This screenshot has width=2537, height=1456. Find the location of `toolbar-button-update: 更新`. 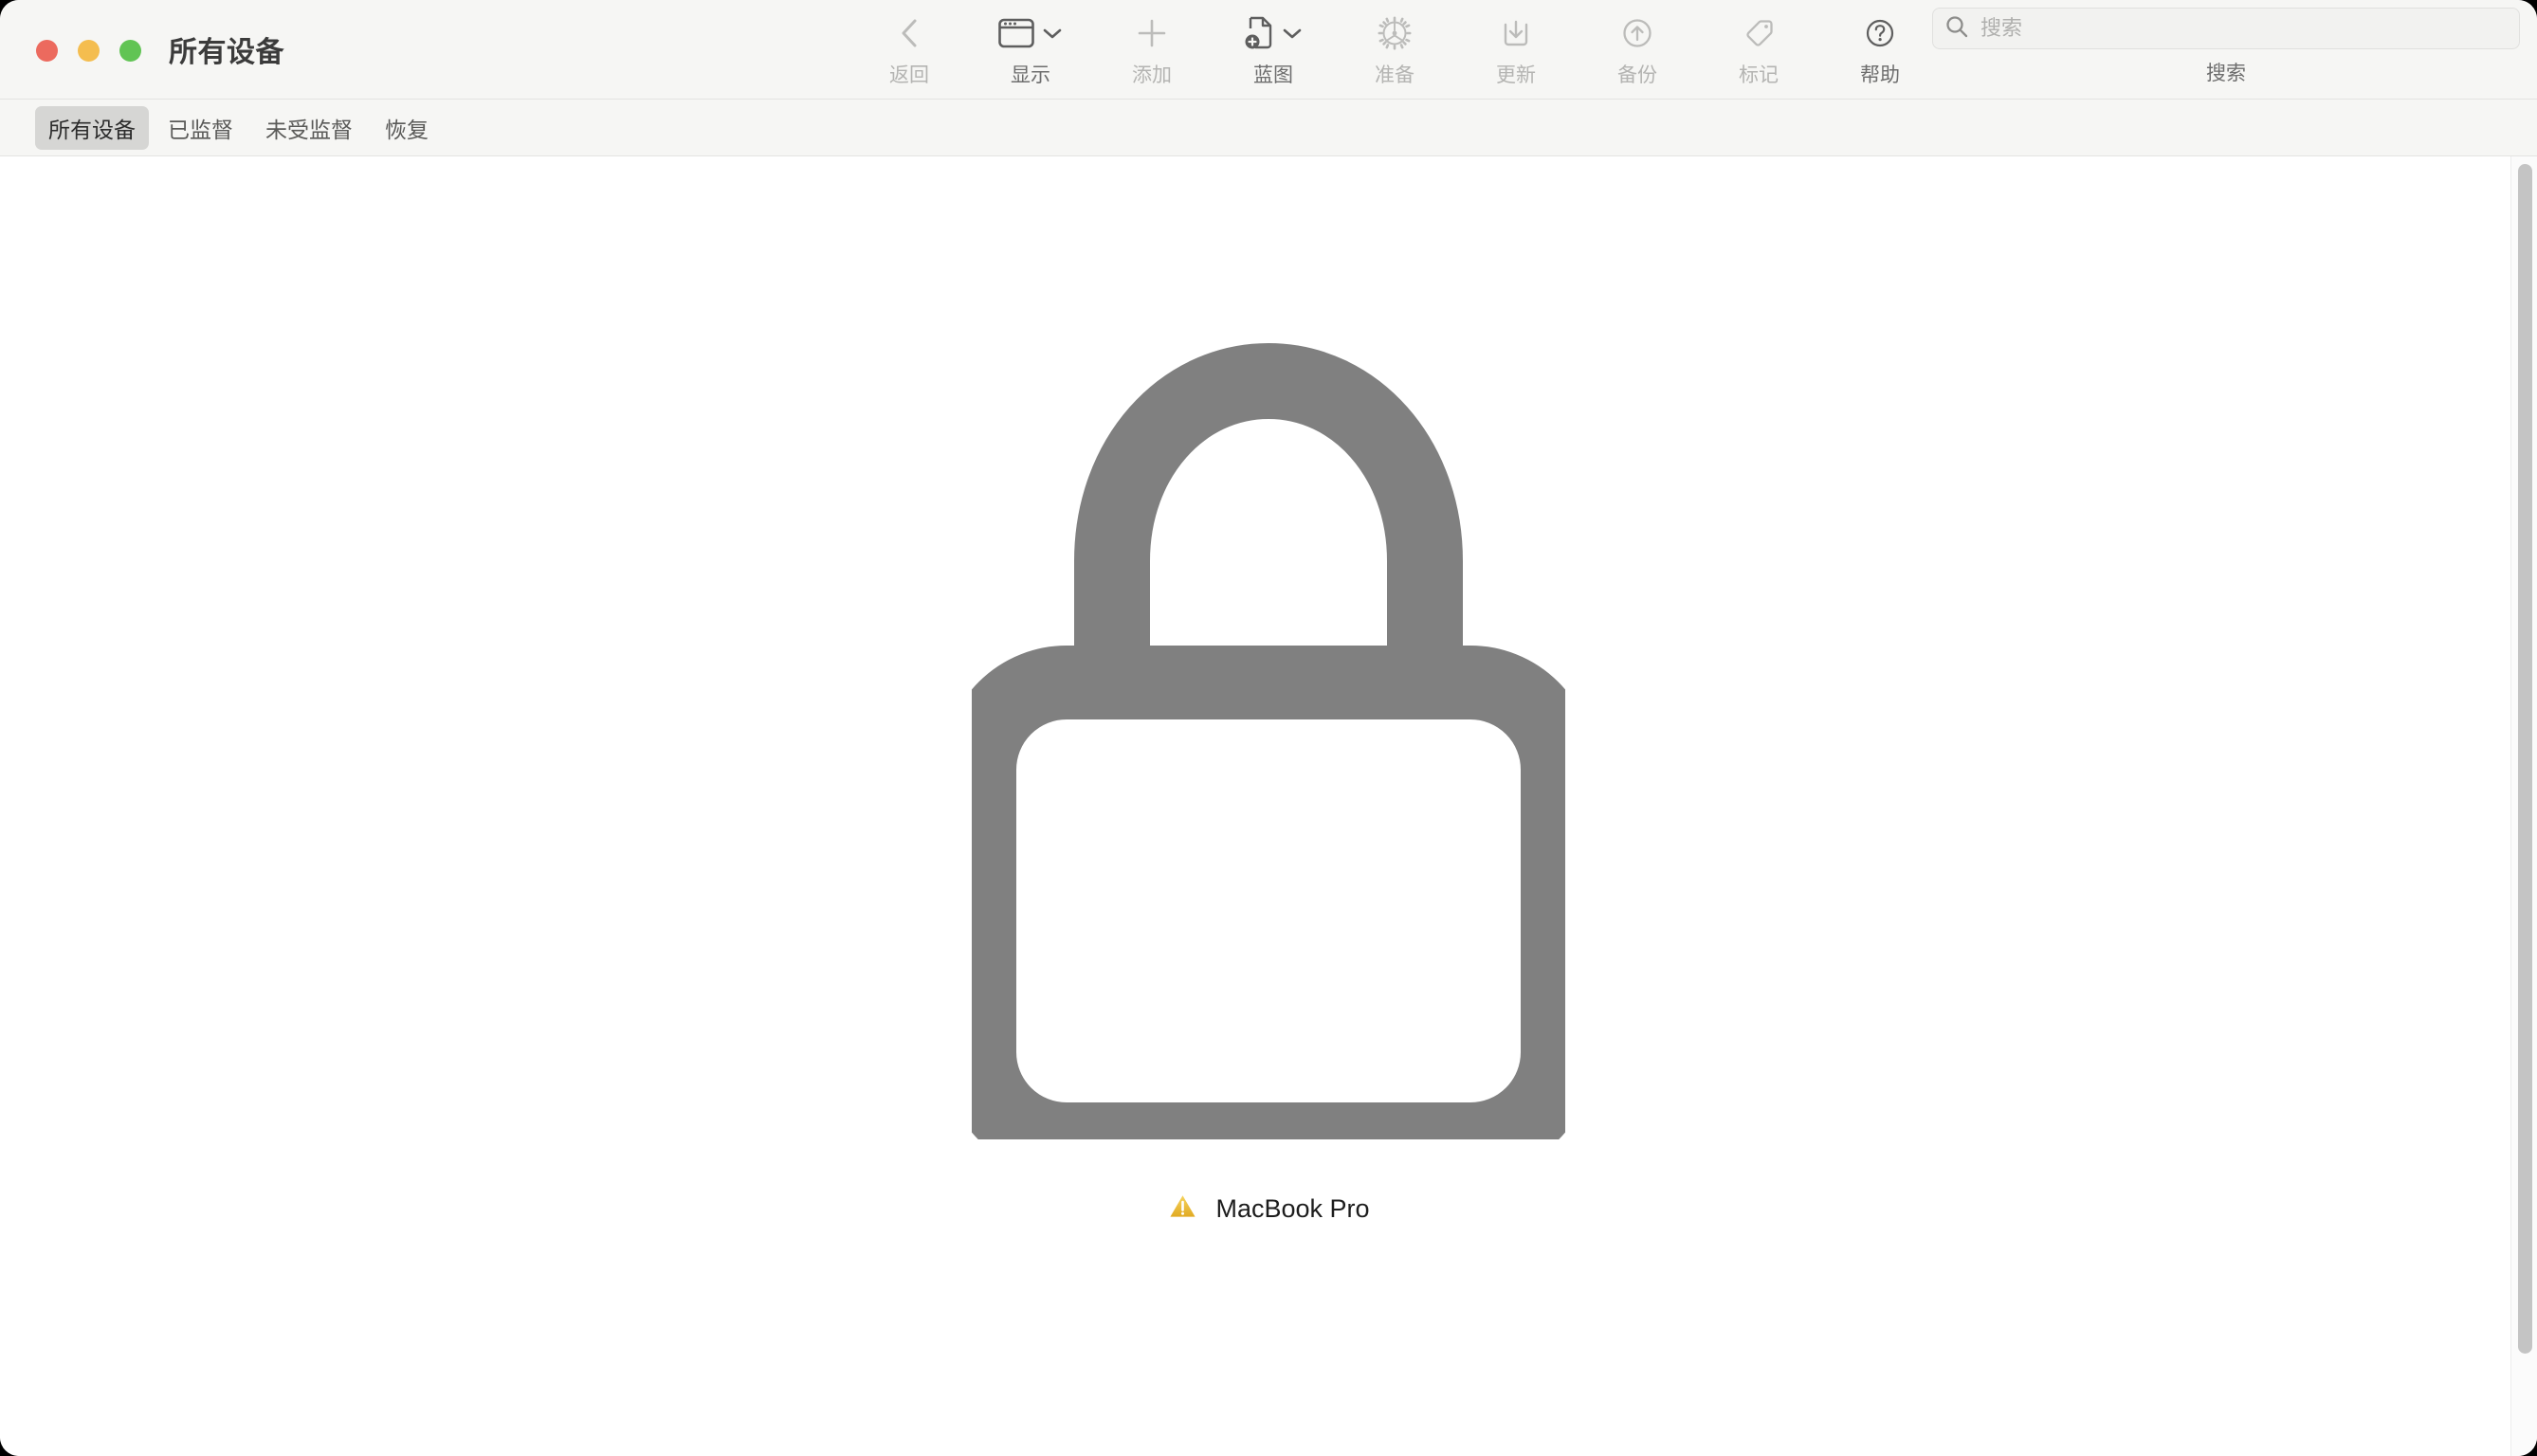

toolbar-button-update: 更新 is located at coordinates (1516, 48).